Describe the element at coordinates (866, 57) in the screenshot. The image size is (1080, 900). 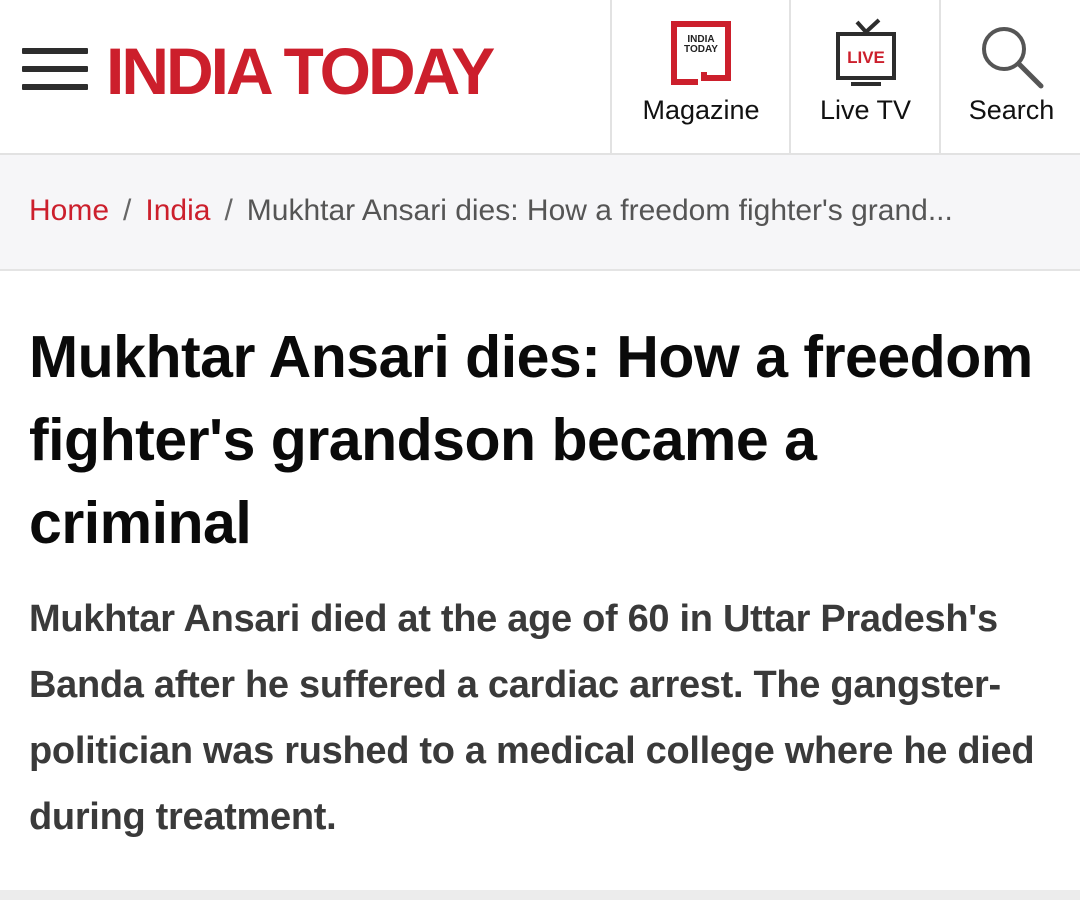
I see `live-tv-icon-text: LIVE` at that location.